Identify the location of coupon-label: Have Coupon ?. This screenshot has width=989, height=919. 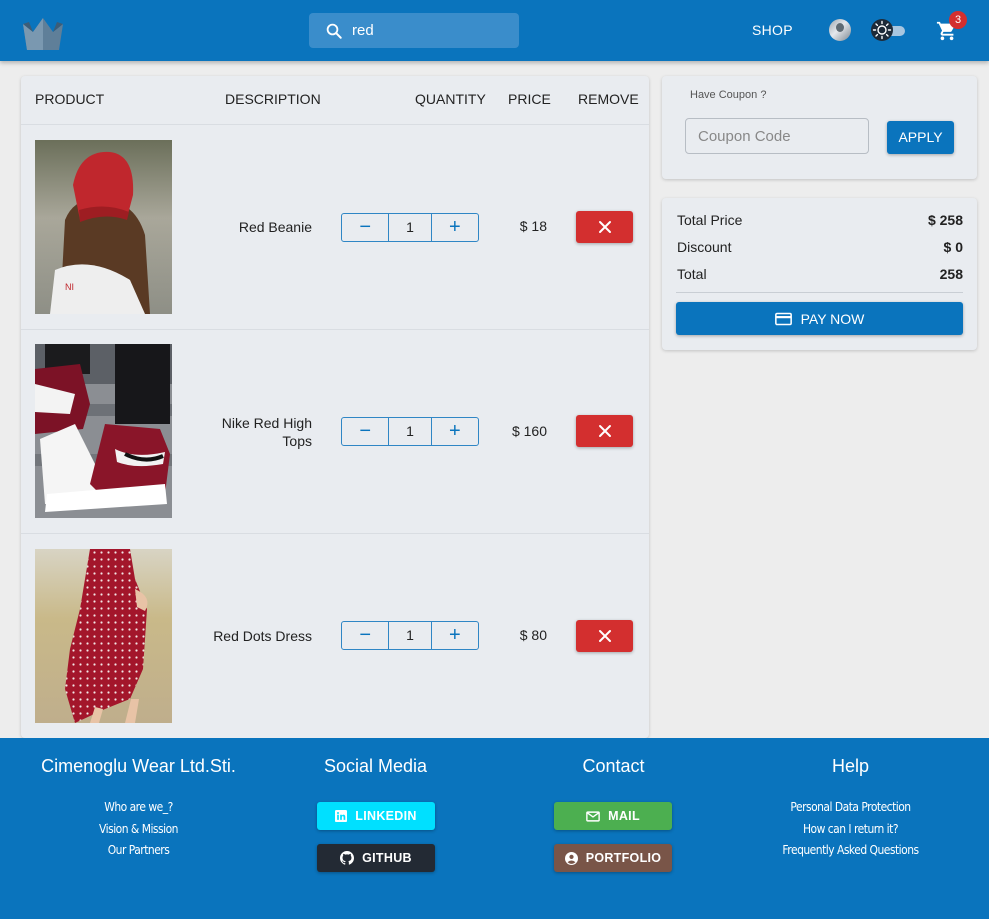
(728, 95).